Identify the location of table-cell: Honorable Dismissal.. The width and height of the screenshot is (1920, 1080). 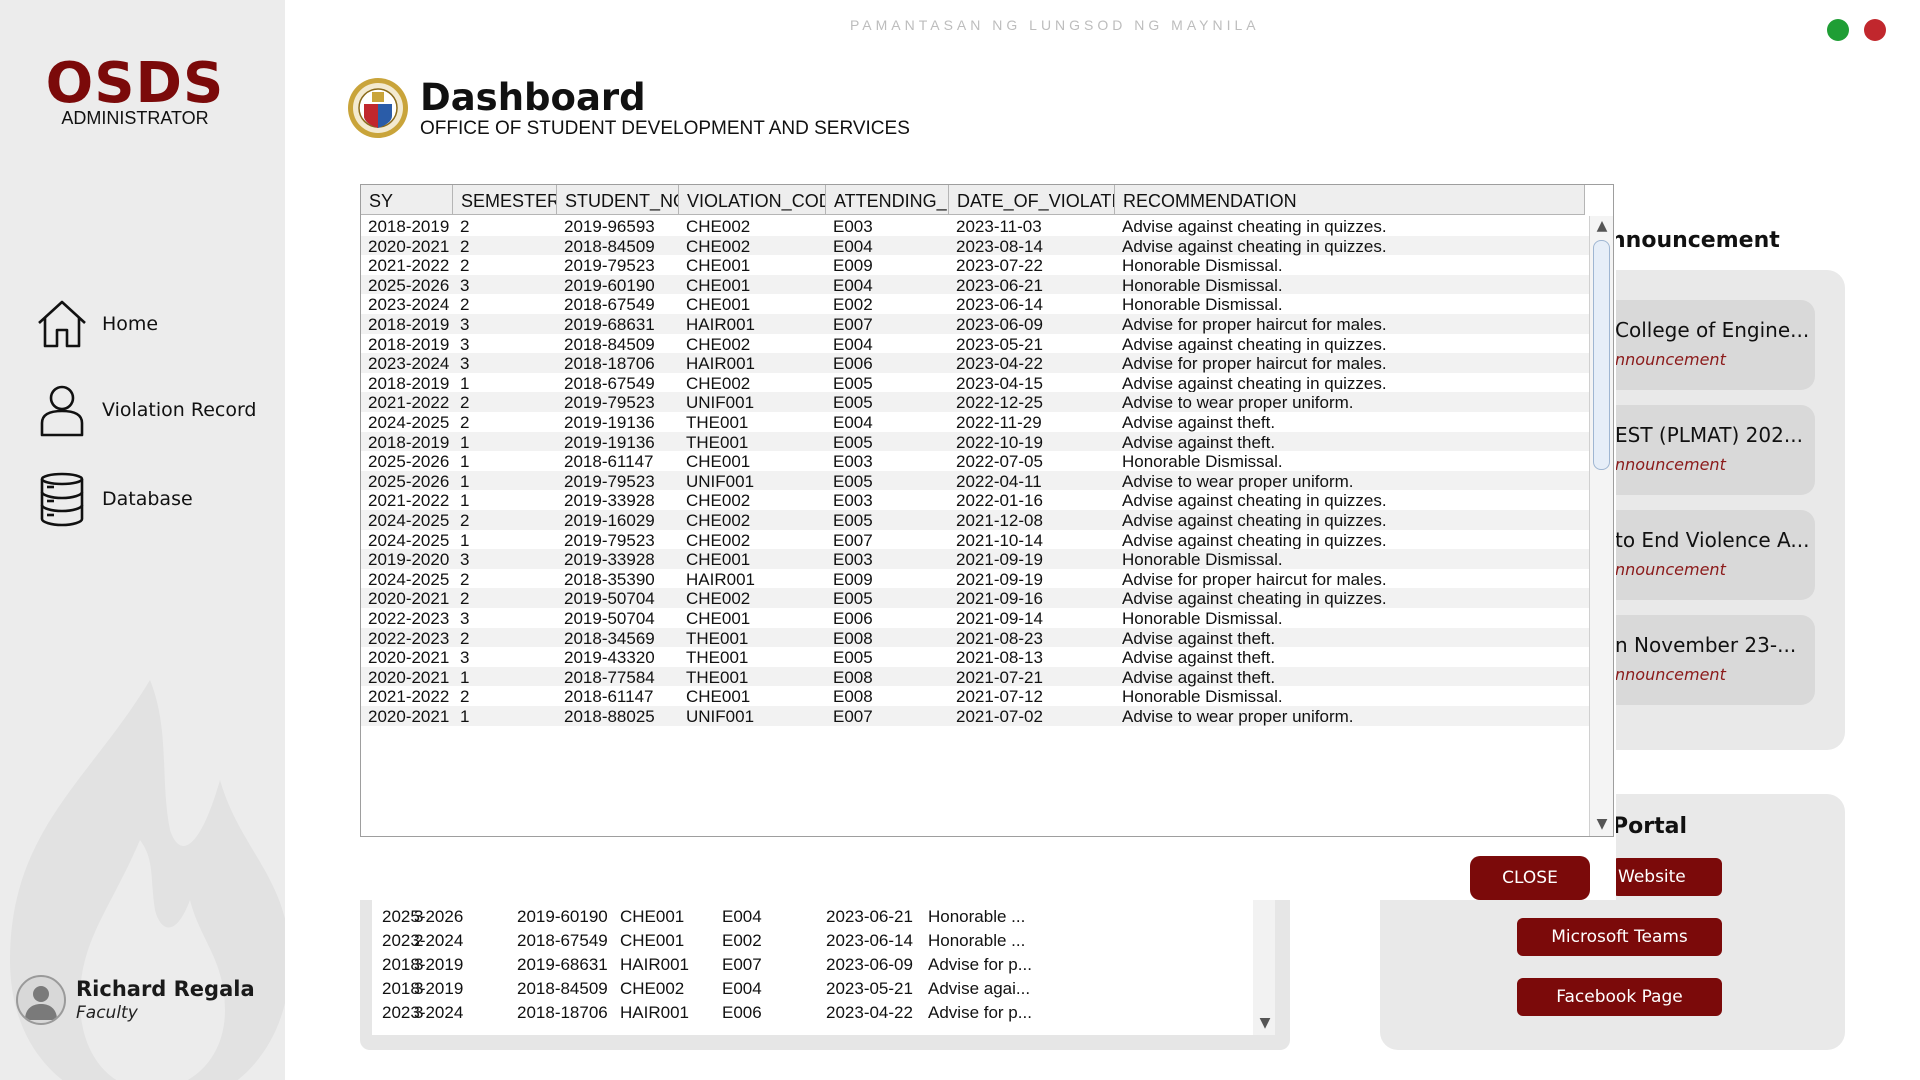
(1202, 697).